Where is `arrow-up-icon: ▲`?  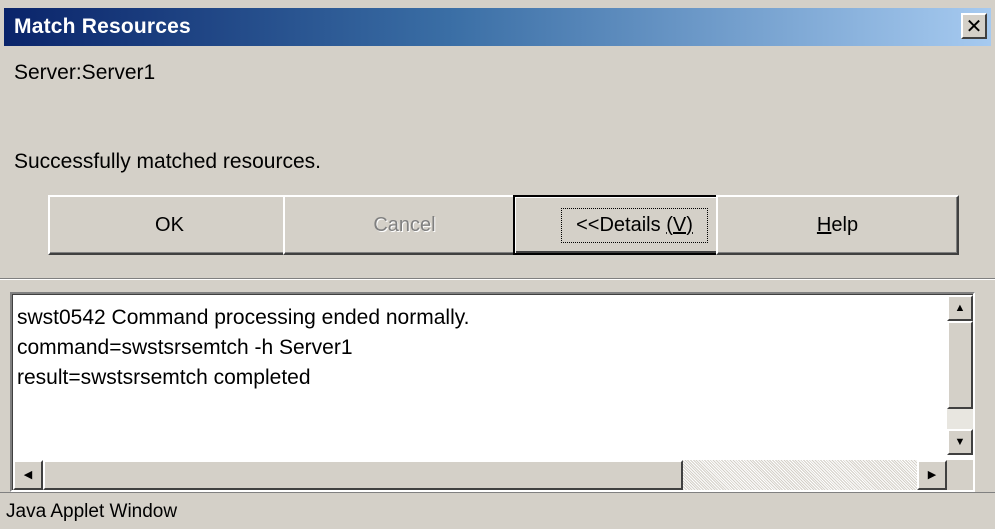 arrow-up-icon: ▲ is located at coordinates (960, 307).